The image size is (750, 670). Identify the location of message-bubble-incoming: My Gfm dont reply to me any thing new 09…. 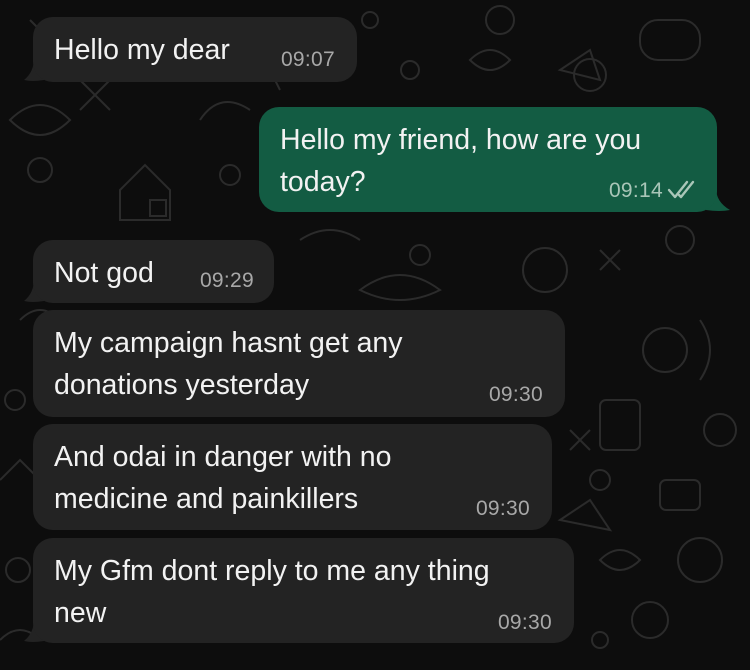
(303, 590).